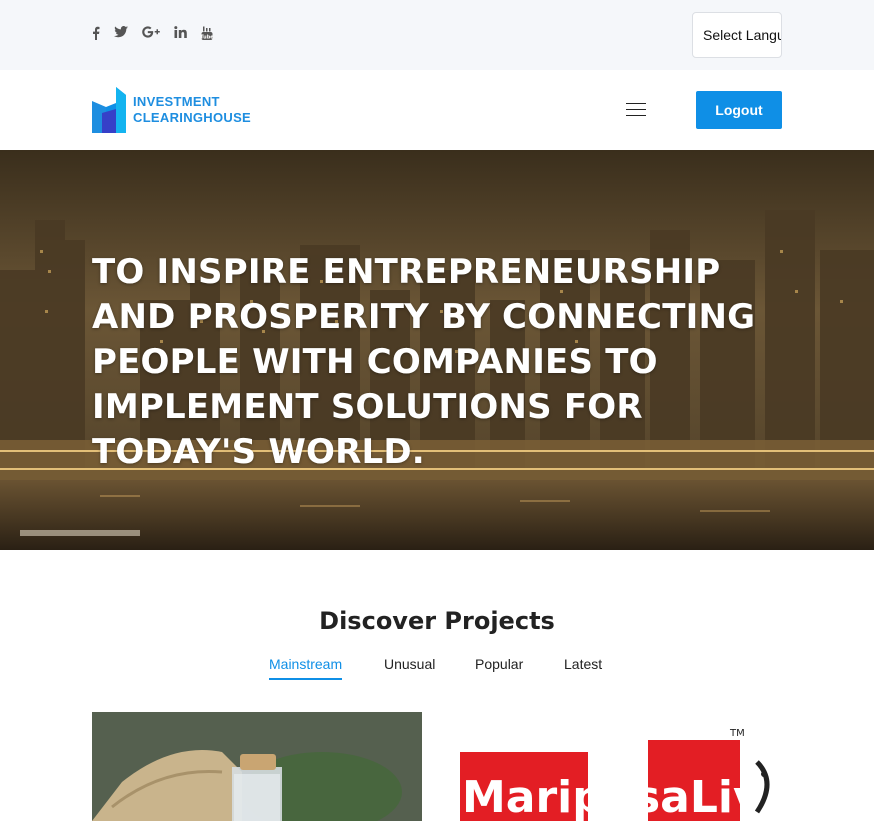 The width and height of the screenshot is (874, 821). What do you see at coordinates (176, 101) in the screenshot?
I see `logo-line-1: INVESTMENT` at bounding box center [176, 101].